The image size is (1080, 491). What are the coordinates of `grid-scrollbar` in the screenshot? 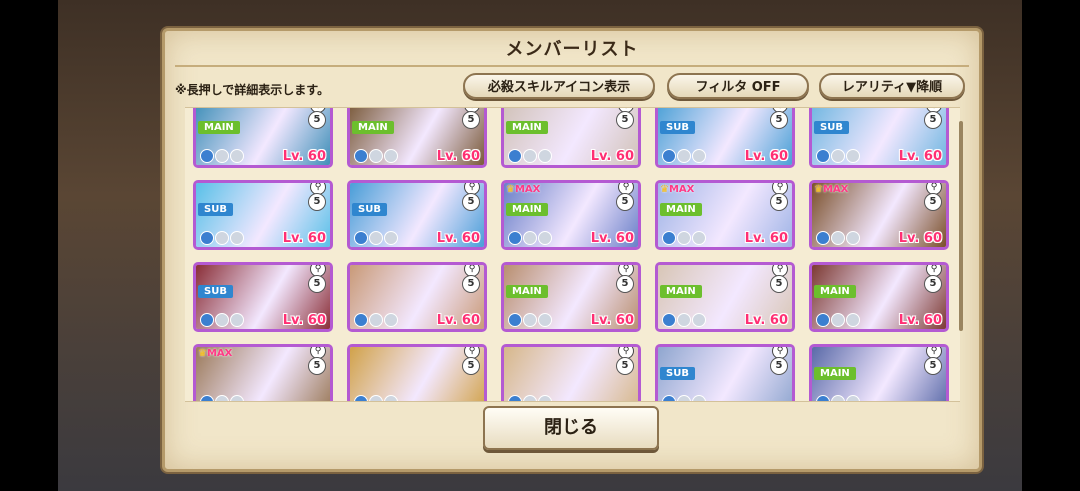 It's located at (961, 226).